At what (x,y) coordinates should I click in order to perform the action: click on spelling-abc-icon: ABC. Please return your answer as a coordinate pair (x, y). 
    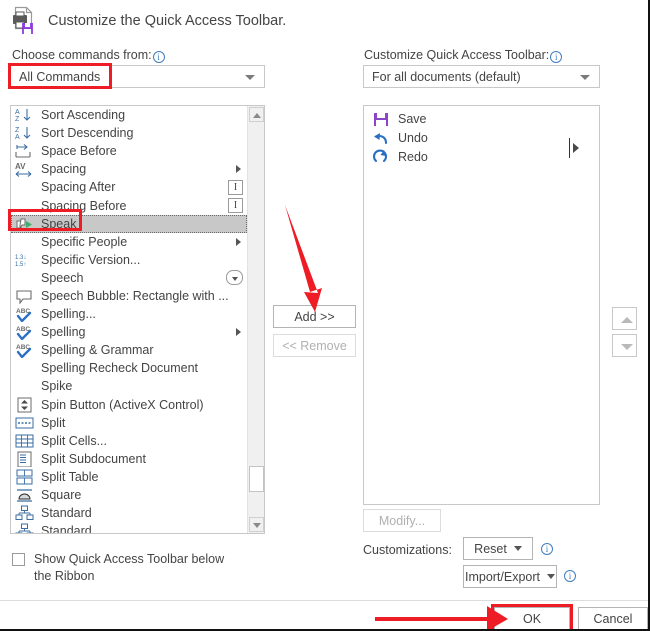
    Looking at the image, I should click on (25, 332).